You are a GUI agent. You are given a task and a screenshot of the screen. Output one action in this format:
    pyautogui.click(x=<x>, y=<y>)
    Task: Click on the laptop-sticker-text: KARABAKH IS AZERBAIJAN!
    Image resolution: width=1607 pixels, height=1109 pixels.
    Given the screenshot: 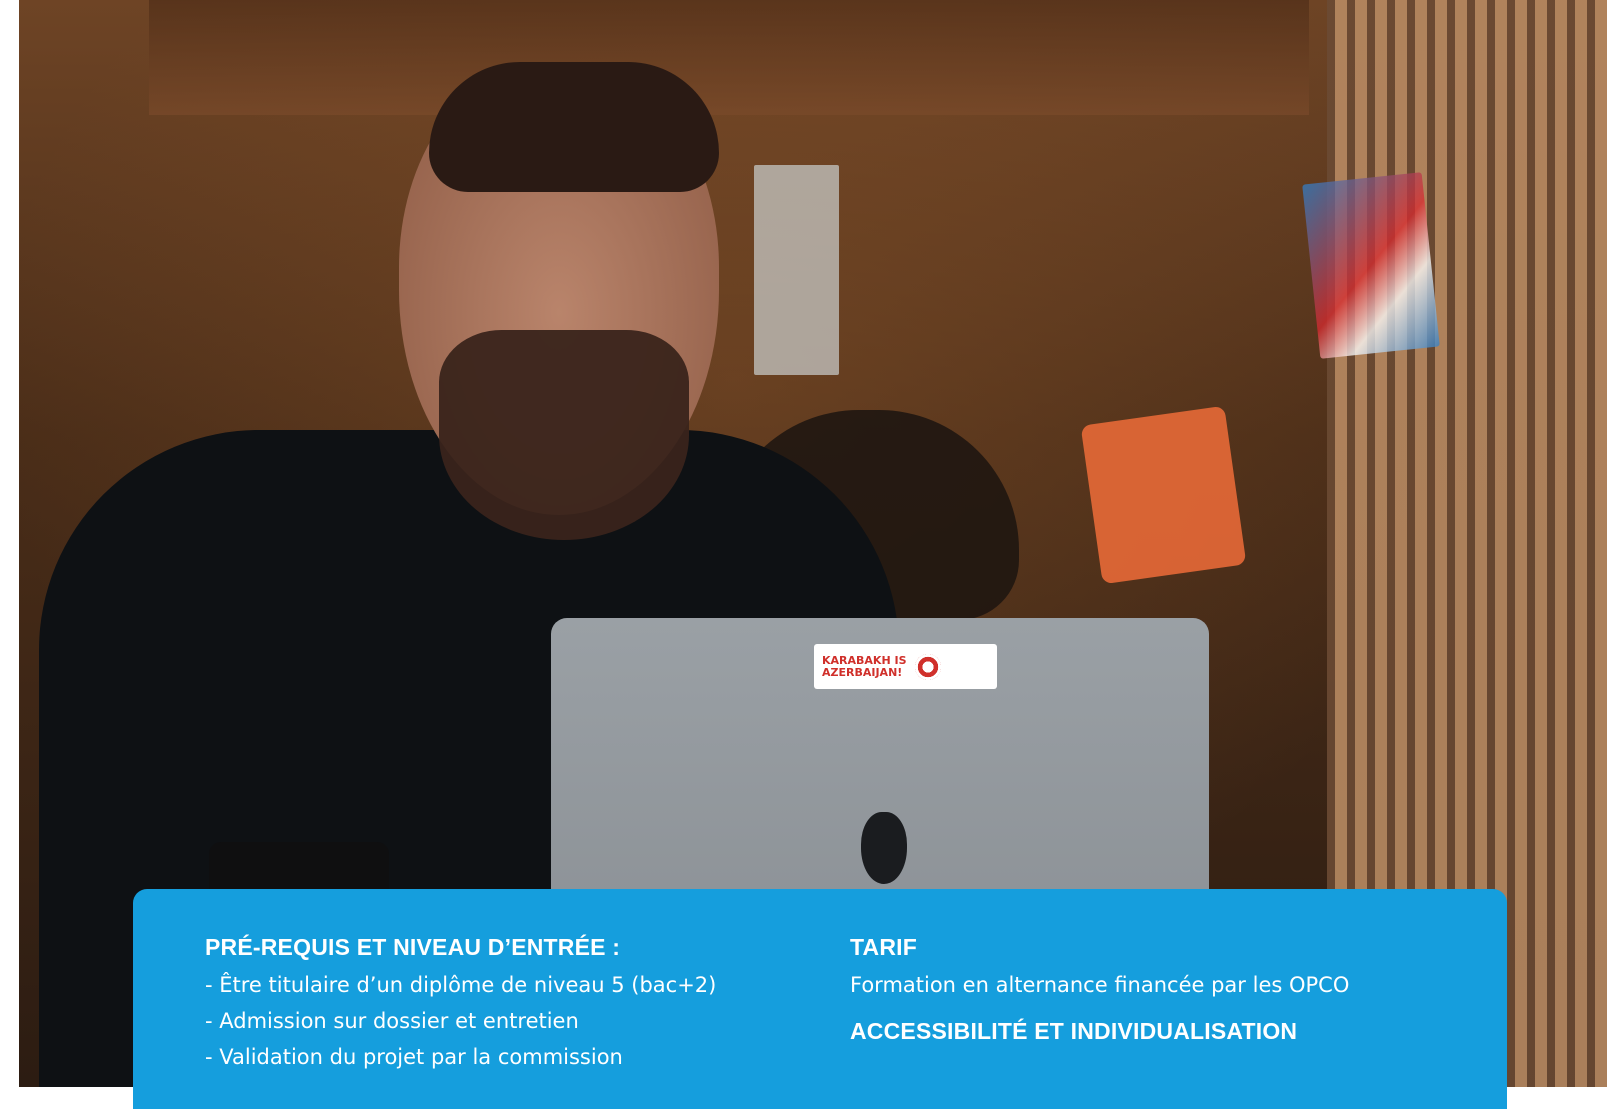 What is the action you would take?
    pyautogui.click(x=864, y=666)
    